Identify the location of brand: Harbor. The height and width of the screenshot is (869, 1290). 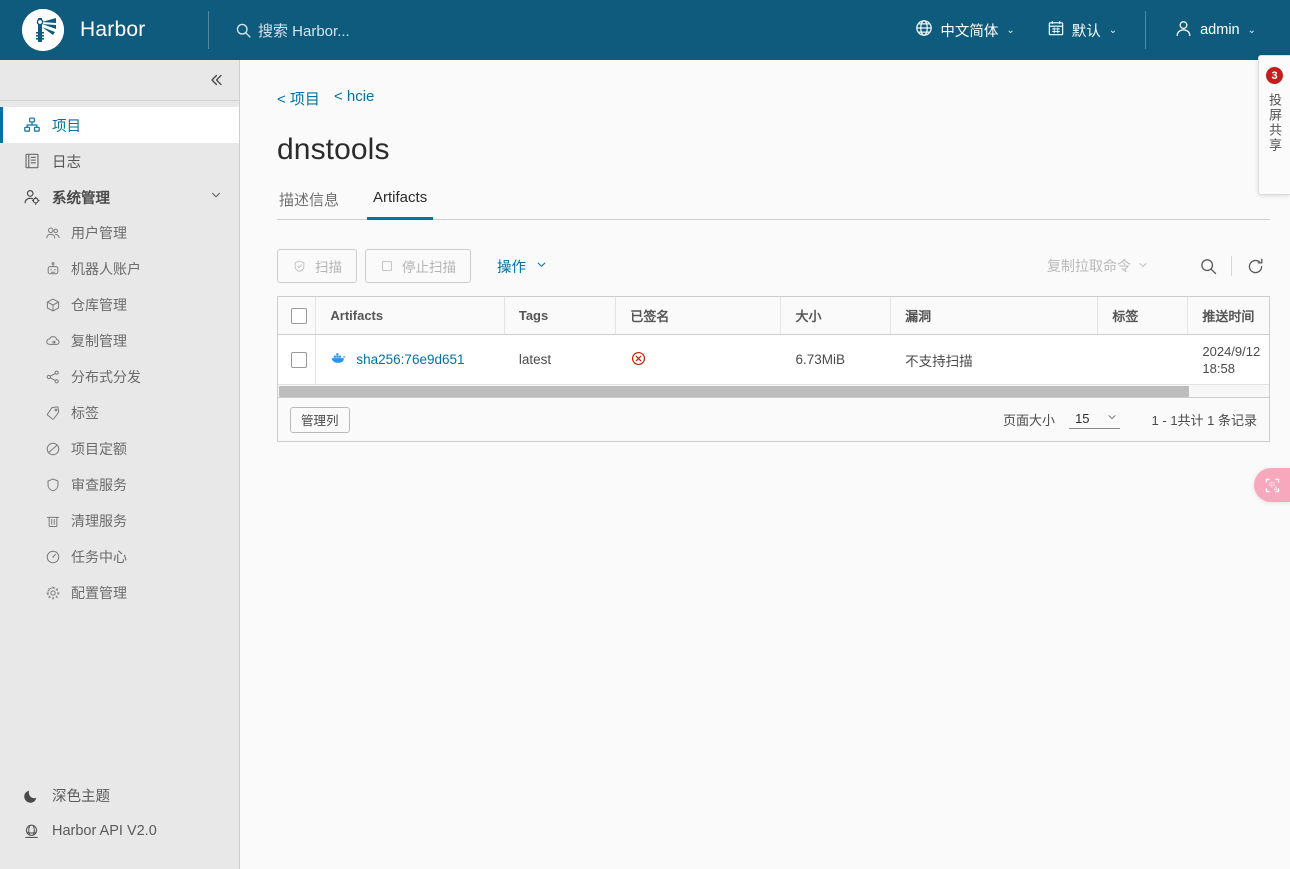
(104, 30).